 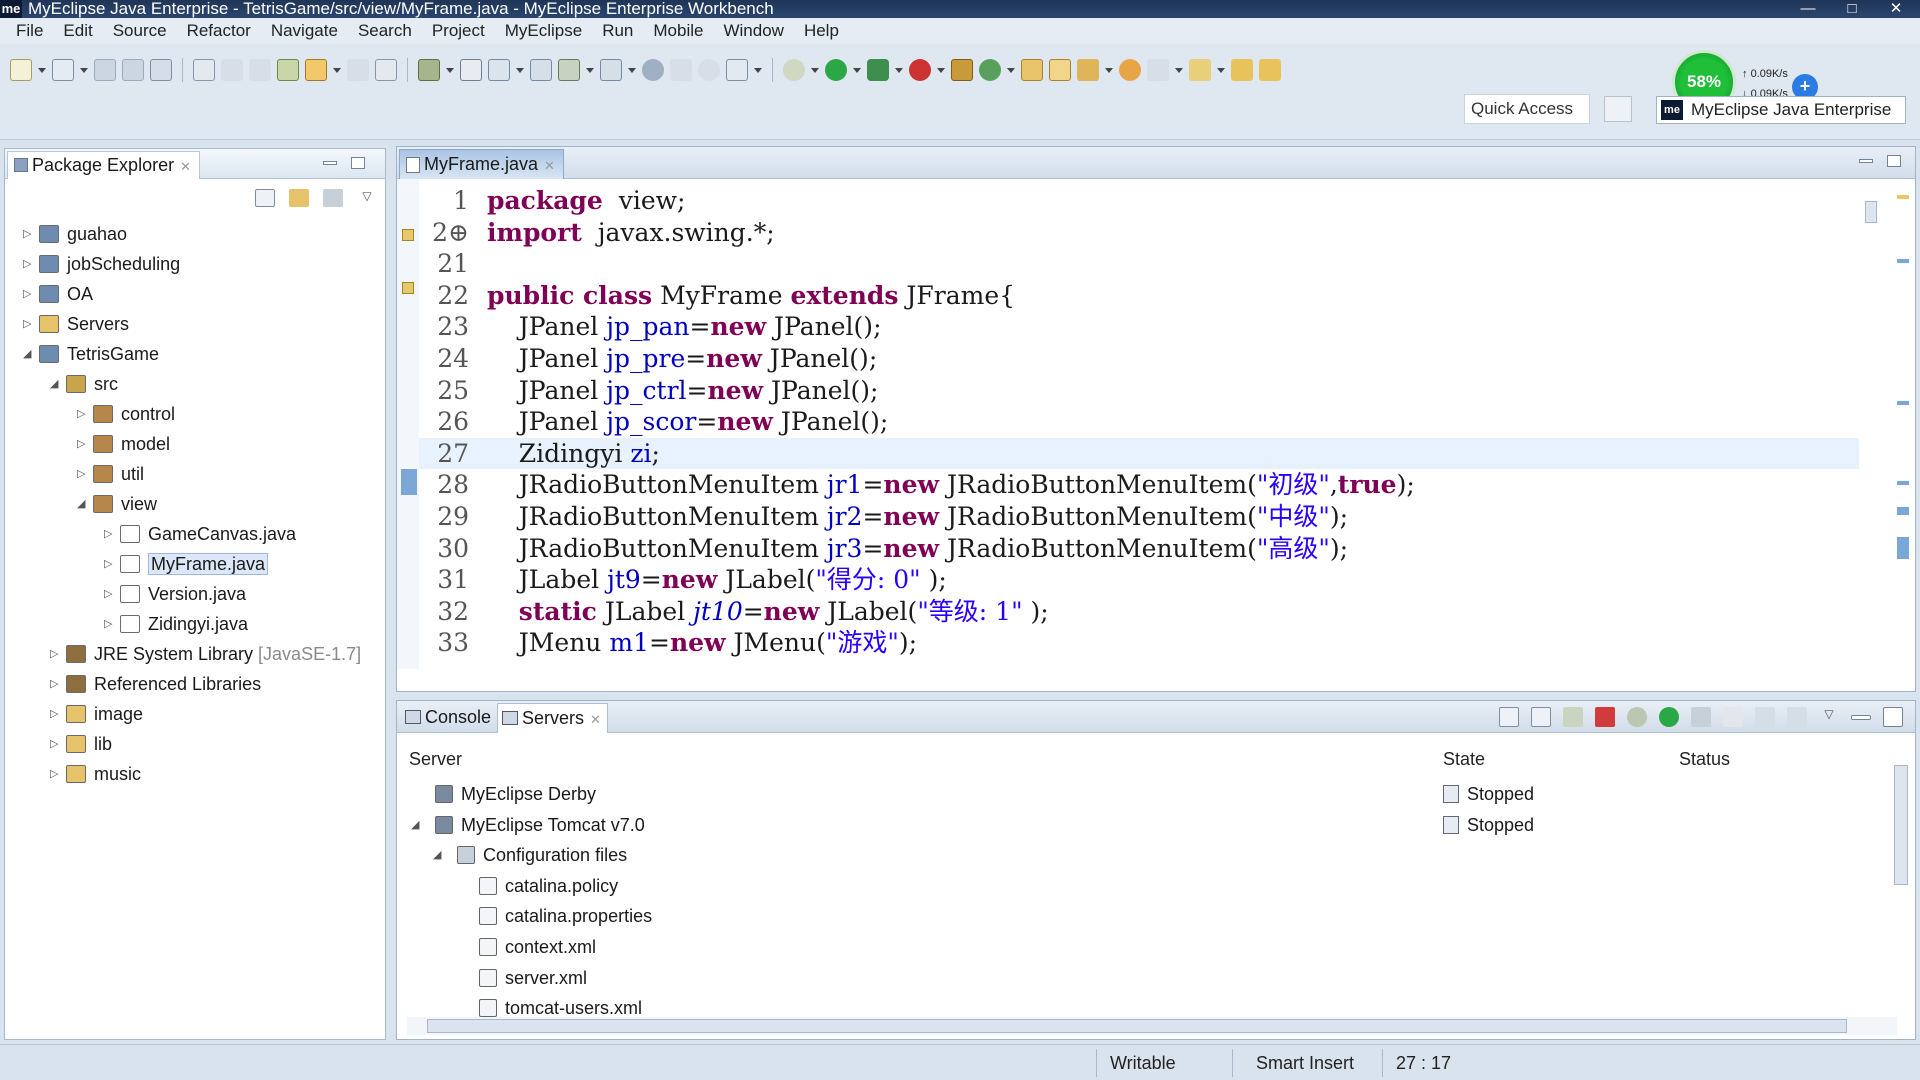 What do you see at coordinates (1270, 70) in the screenshot?
I see `forward-icon` at bounding box center [1270, 70].